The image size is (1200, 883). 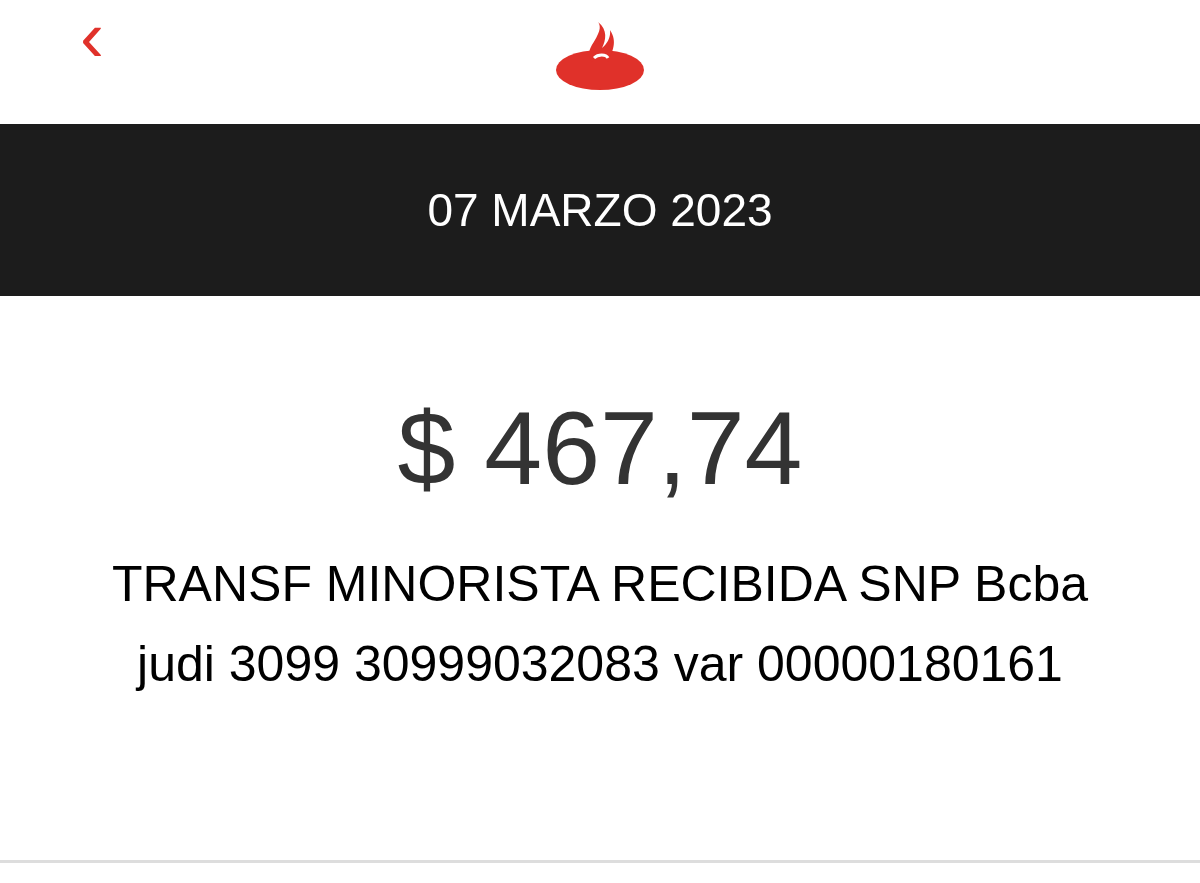 What do you see at coordinates (600, 624) in the screenshot?
I see `description-text: TRANSF MINORISTA RECIBIDA SNP Bcba judi 3099 30999032083 var 00000180161` at bounding box center [600, 624].